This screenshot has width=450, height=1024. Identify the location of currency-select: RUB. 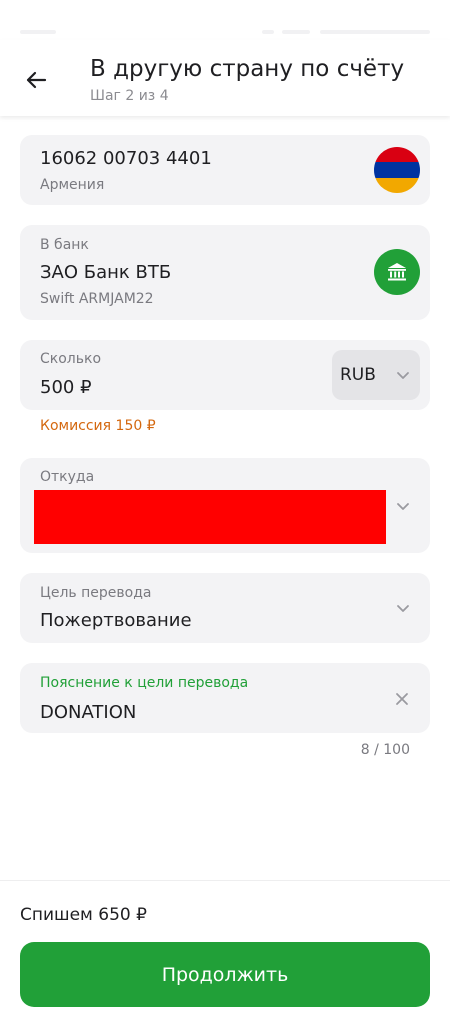
(376, 375).